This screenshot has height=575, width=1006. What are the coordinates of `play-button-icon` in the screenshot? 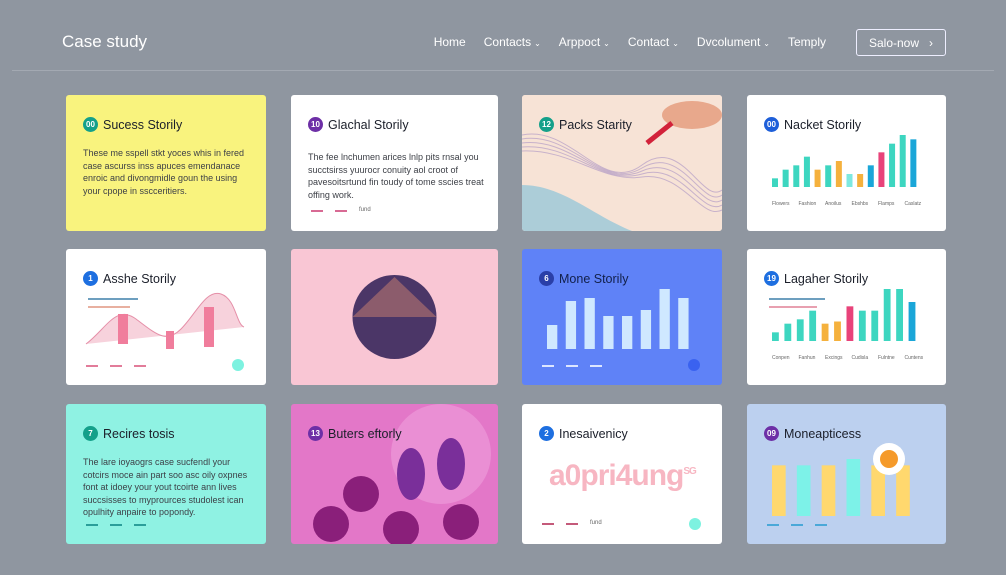 It's located at (889, 459).